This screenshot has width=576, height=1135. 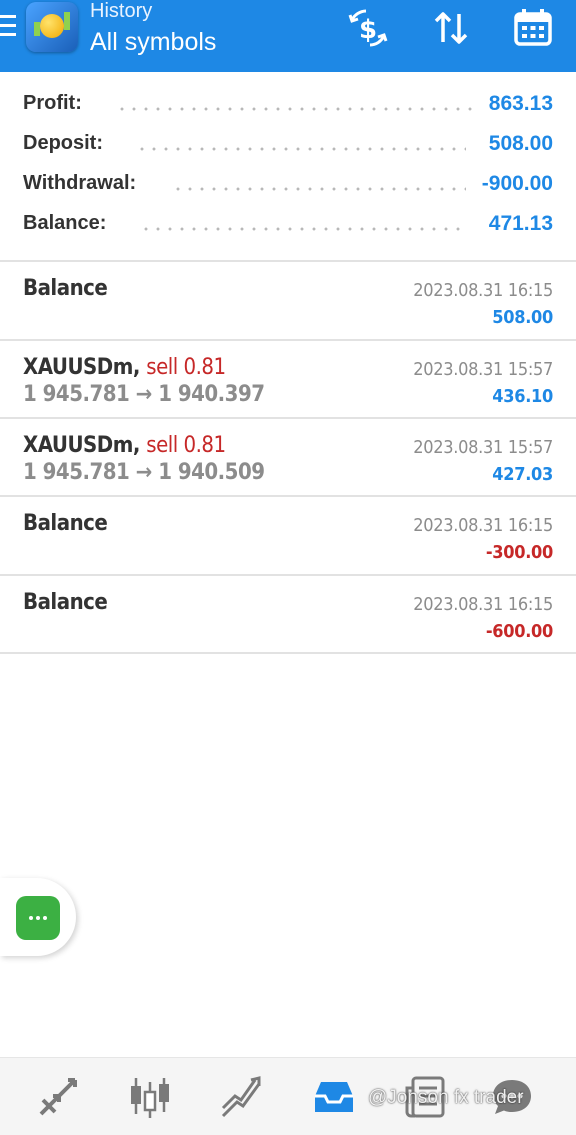 I want to click on summary-label: Withdrawal:, so click(x=83, y=183).